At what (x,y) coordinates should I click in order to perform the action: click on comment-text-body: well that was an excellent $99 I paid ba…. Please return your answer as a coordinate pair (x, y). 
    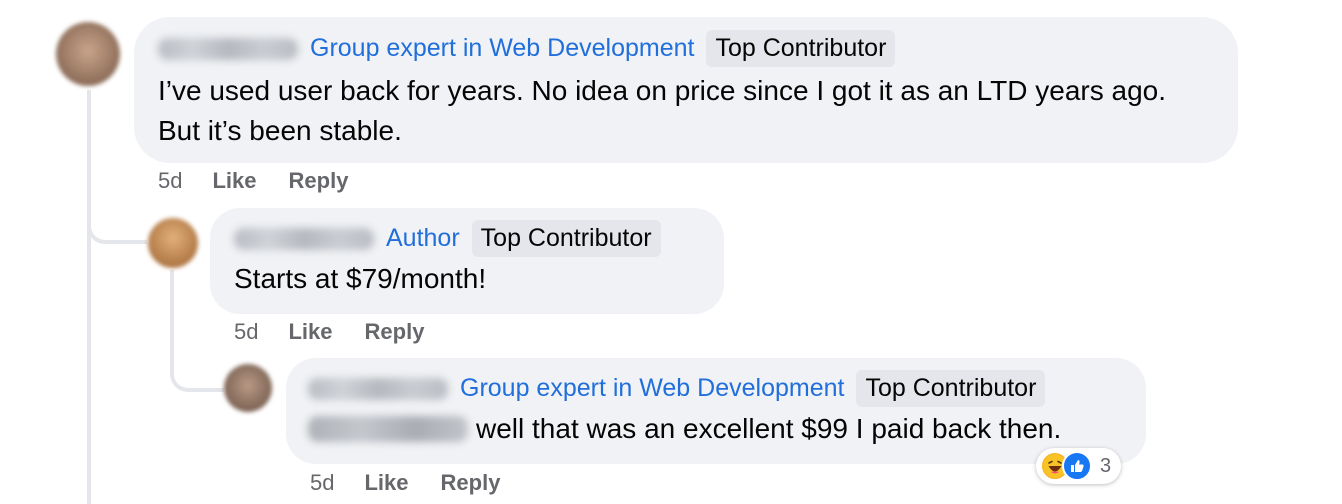
    Looking at the image, I should click on (769, 428).